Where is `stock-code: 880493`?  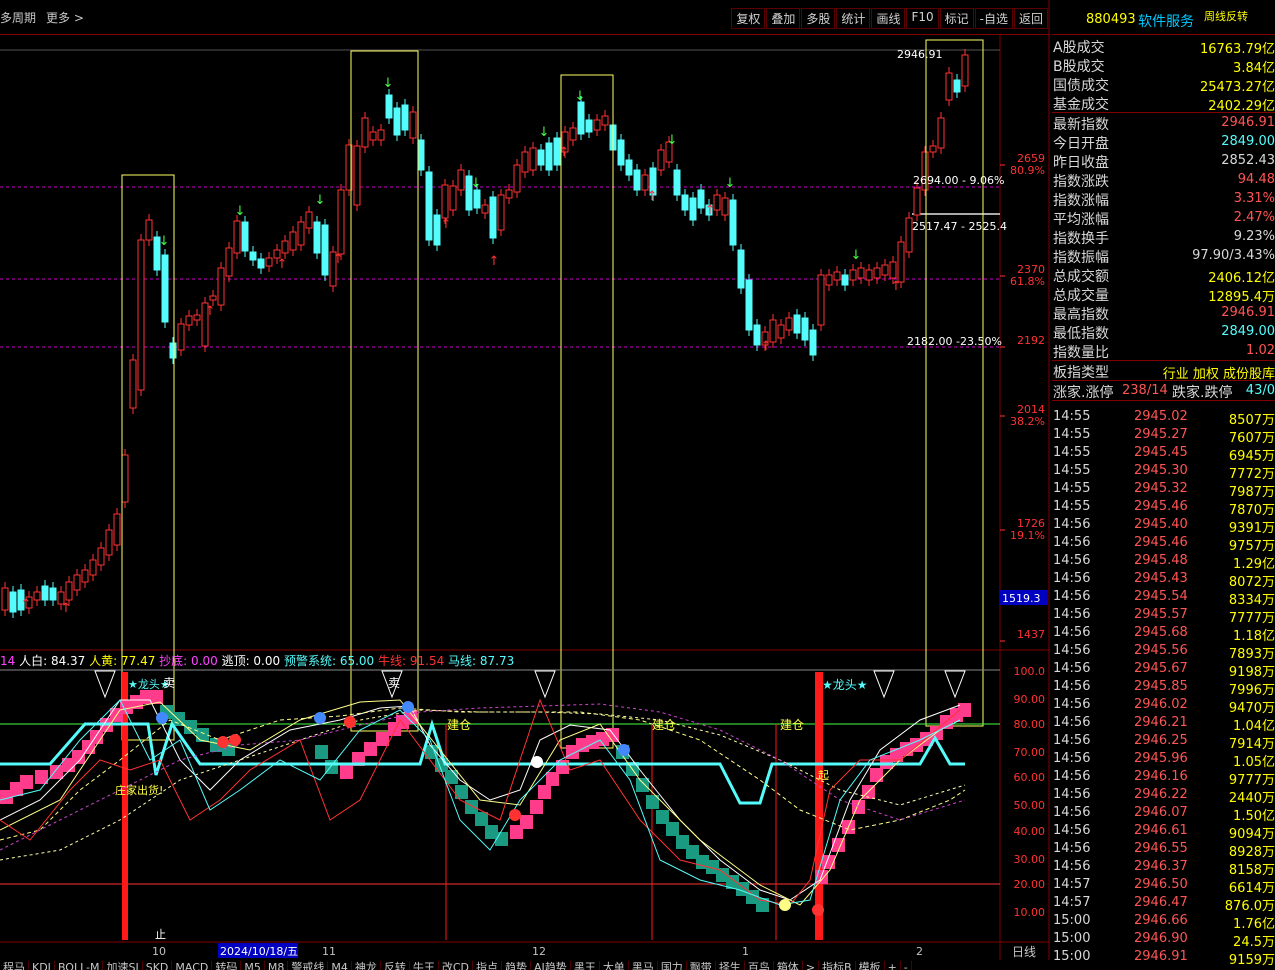 stock-code: 880493 is located at coordinates (1111, 19).